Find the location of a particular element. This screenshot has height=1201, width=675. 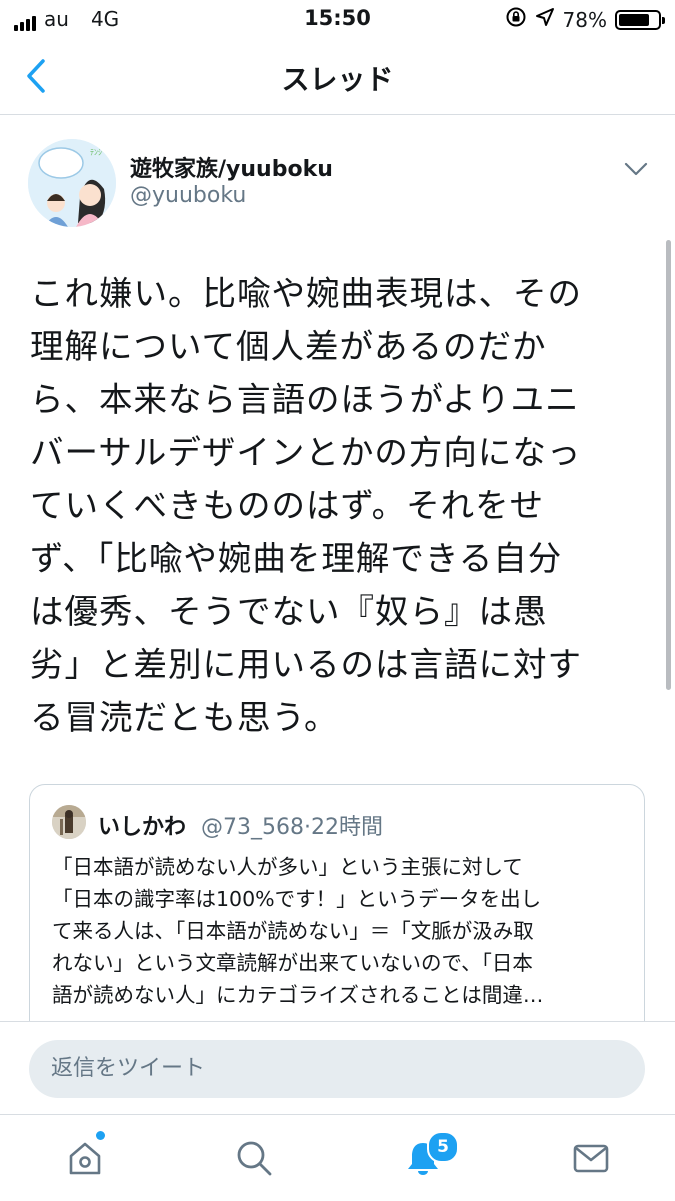

reply-input: 返信をツイート is located at coordinates (337, 1069).